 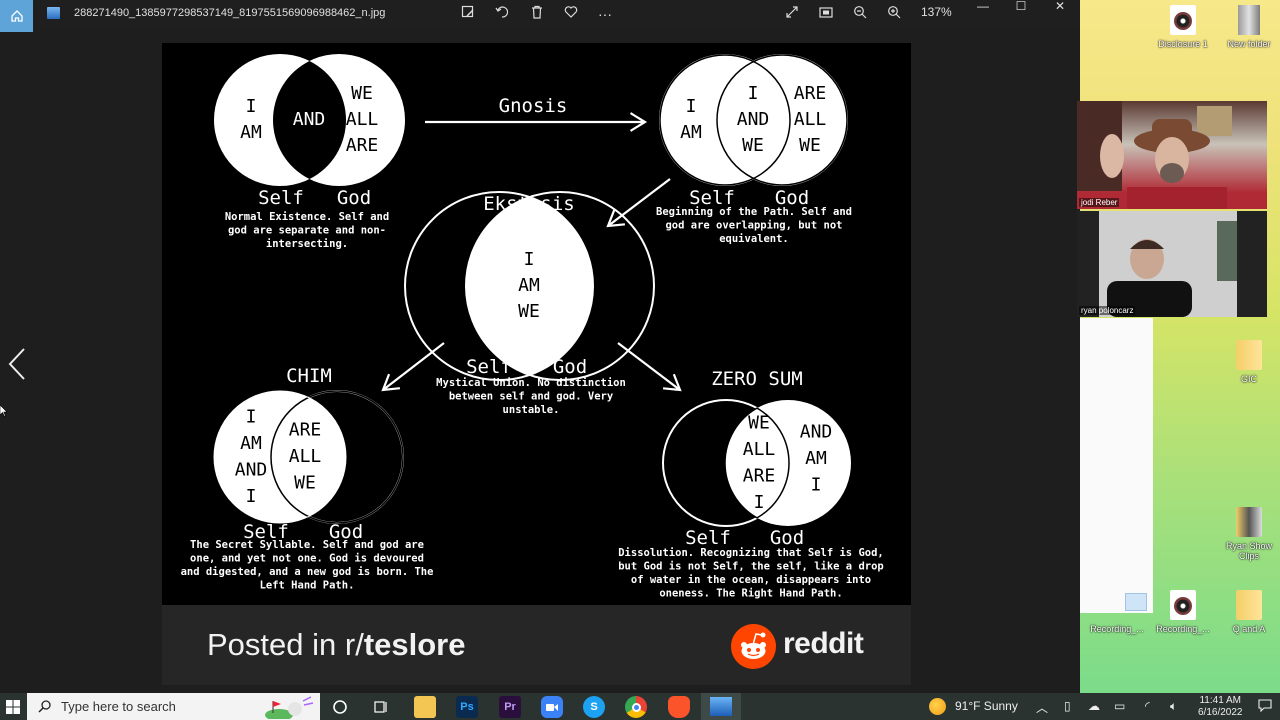 I want to click on favorite-heart-icon, so click(x=571, y=14).